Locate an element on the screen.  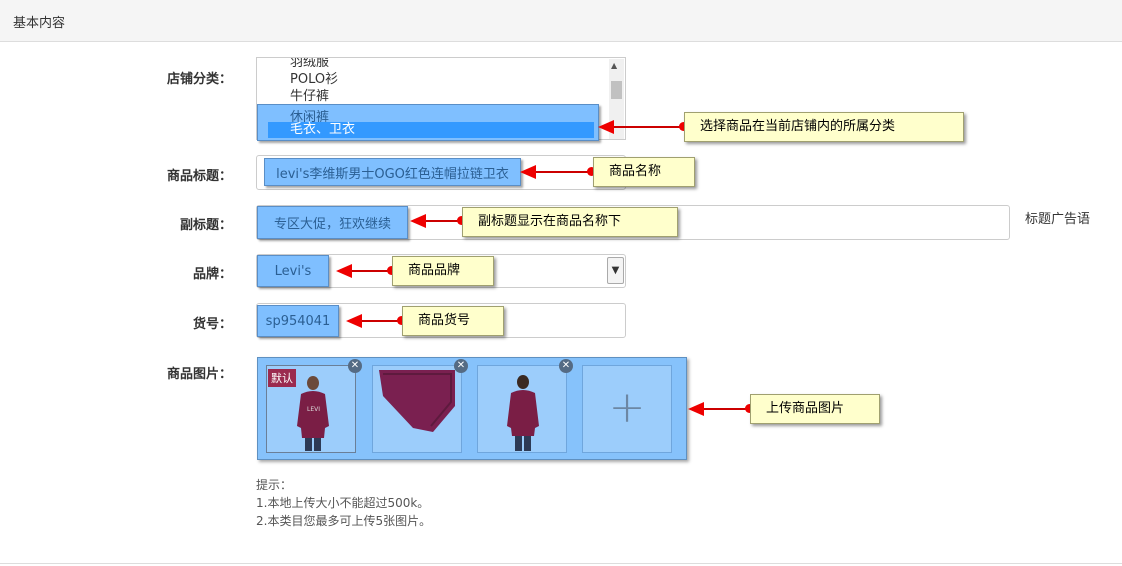
sku-label: 货号： is located at coordinates (212, 324).